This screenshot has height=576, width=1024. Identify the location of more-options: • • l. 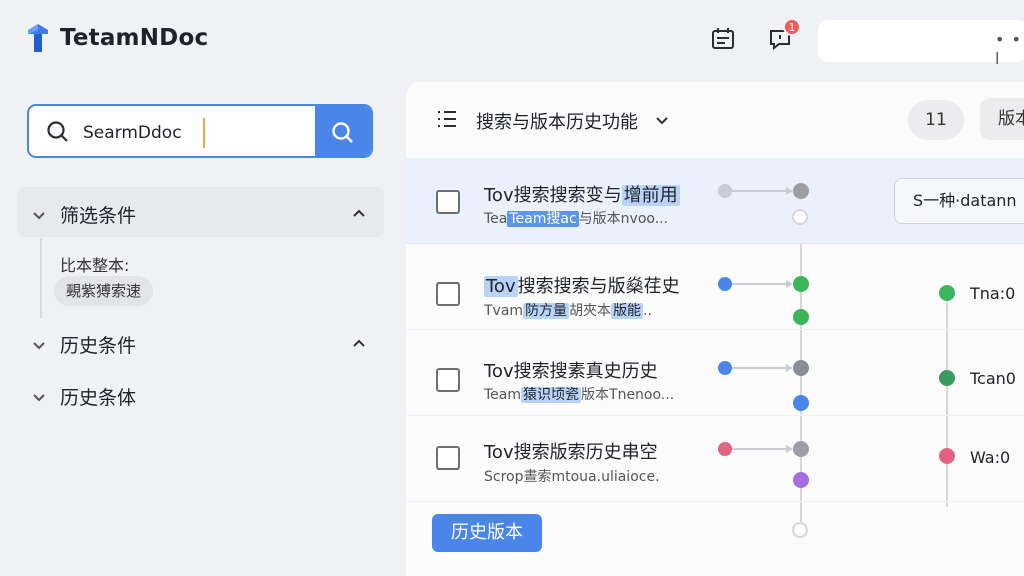
(1009, 49).